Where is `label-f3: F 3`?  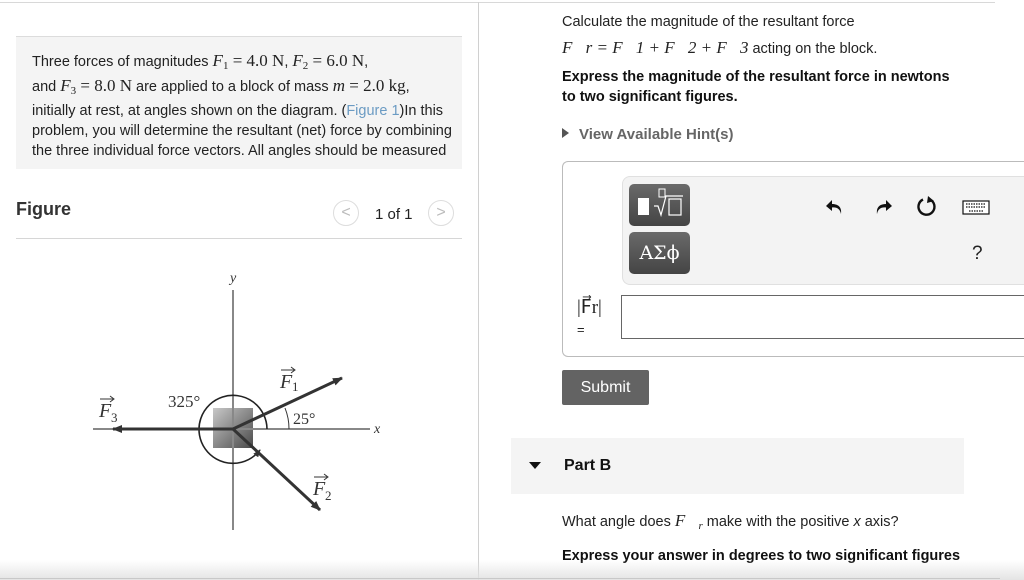
label-f3: F 3 is located at coordinates (108, 410).